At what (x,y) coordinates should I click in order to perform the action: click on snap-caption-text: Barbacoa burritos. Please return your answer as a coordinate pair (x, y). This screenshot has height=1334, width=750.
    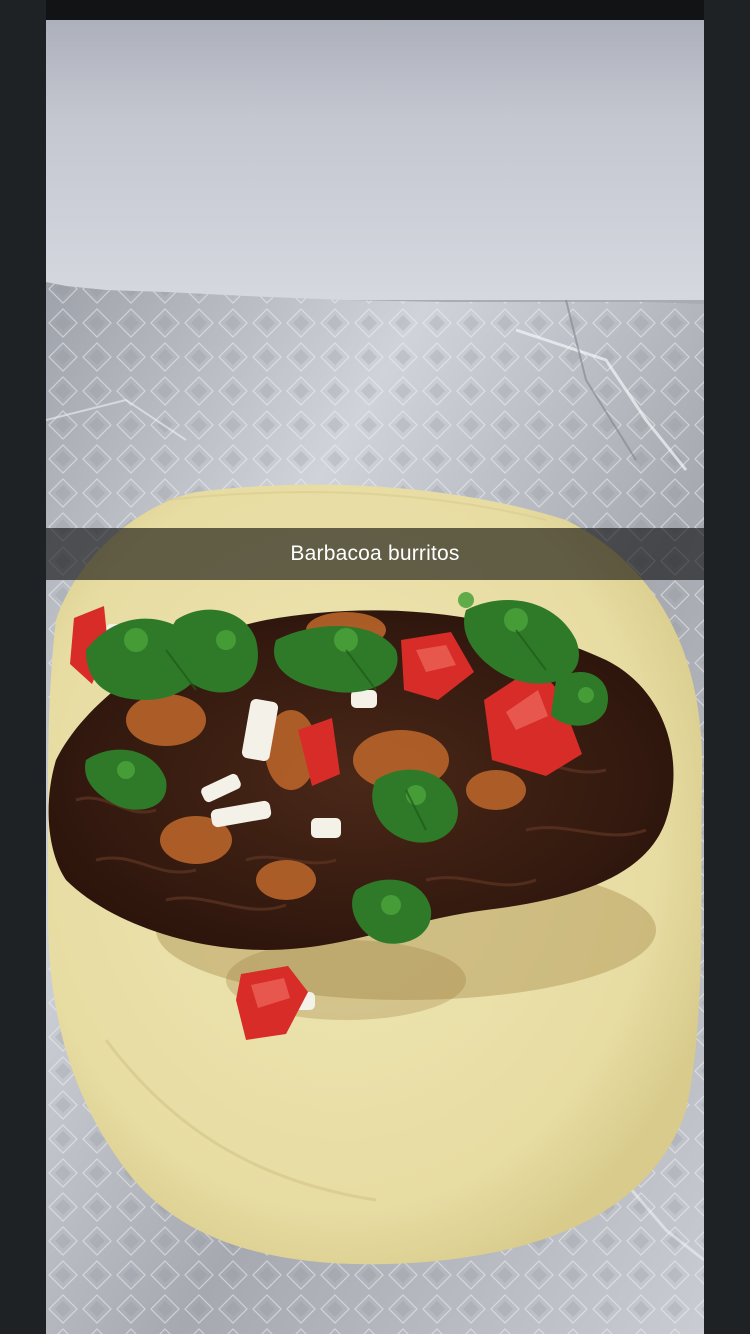
    Looking at the image, I should click on (375, 553).